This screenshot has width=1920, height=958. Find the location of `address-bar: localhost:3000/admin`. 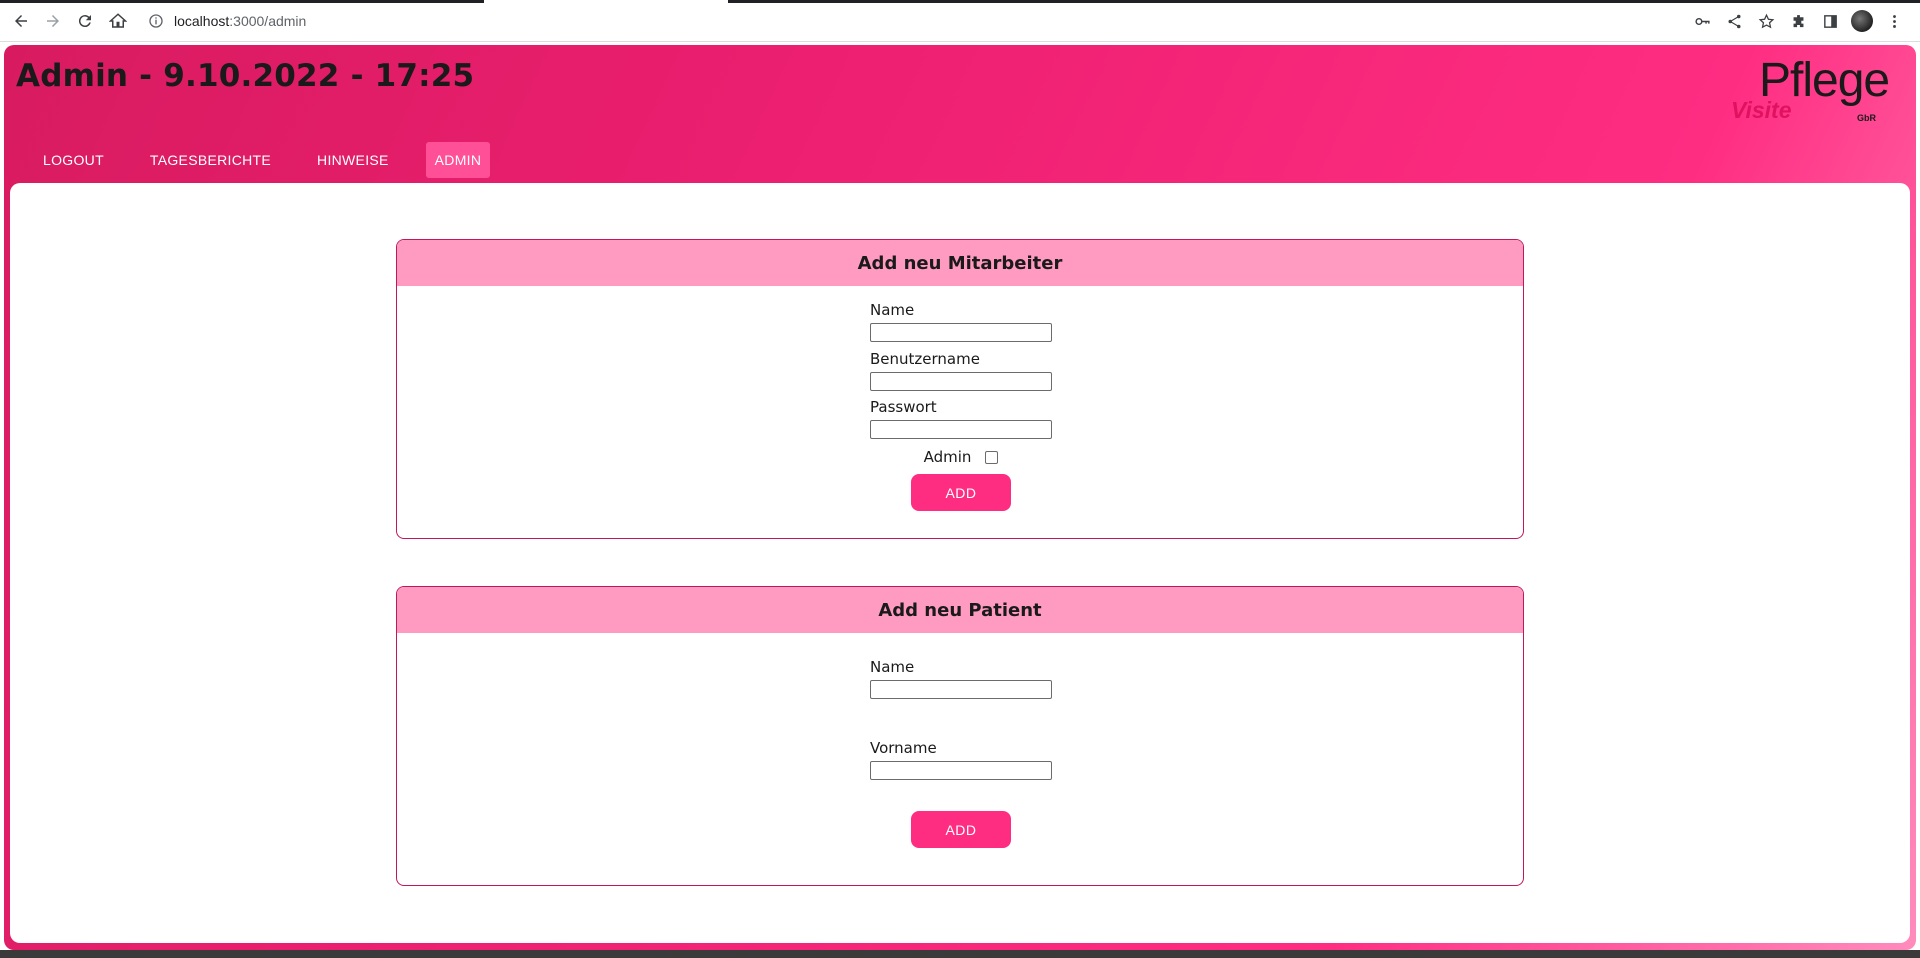

address-bar: localhost:3000/admin is located at coordinates (227, 21).